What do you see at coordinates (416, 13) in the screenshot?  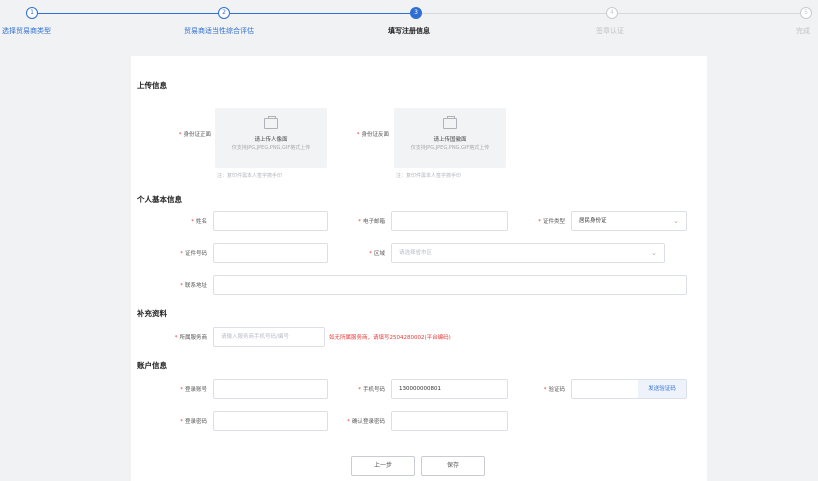 I see `step-3-circle: 3` at bounding box center [416, 13].